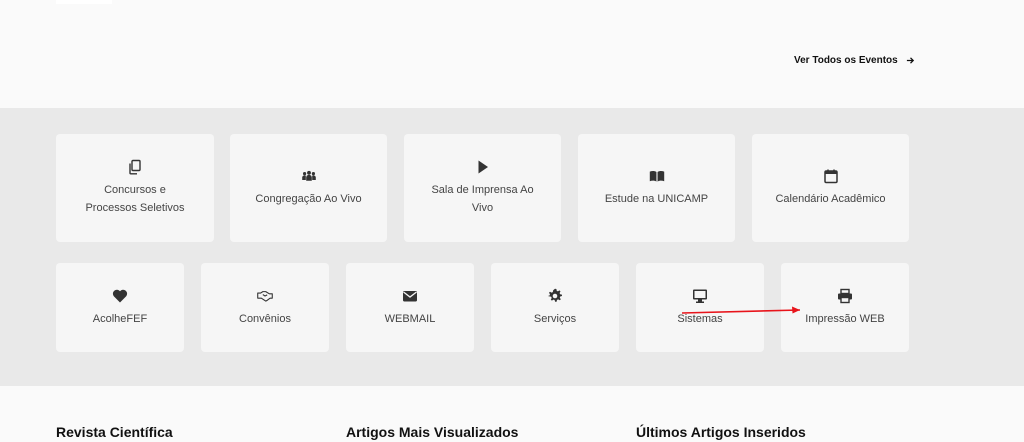 Image resolution: width=1024 pixels, height=442 pixels. I want to click on tile-label: AcolheFEF, so click(120, 318).